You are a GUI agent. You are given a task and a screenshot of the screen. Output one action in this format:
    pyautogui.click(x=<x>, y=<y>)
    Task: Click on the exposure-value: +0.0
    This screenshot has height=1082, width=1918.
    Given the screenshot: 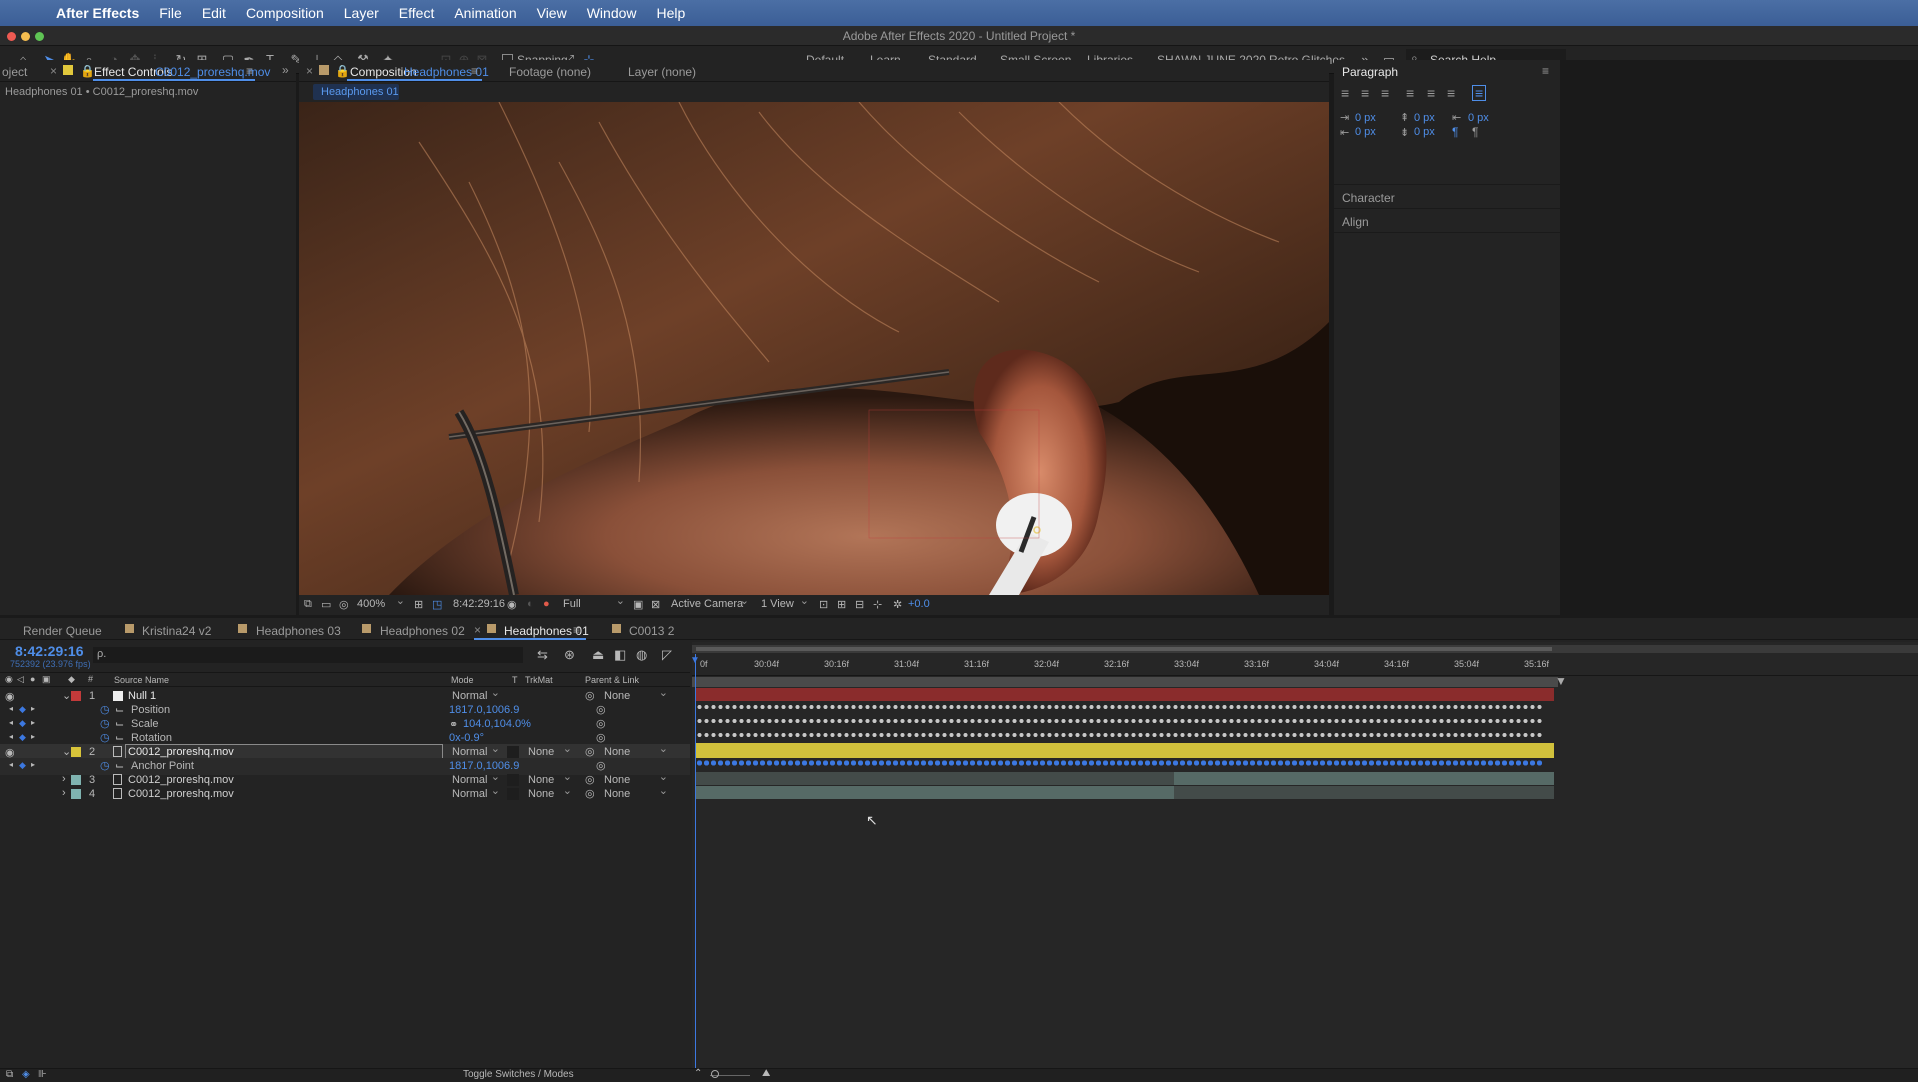 What is the action you would take?
    pyautogui.click(x=919, y=604)
    